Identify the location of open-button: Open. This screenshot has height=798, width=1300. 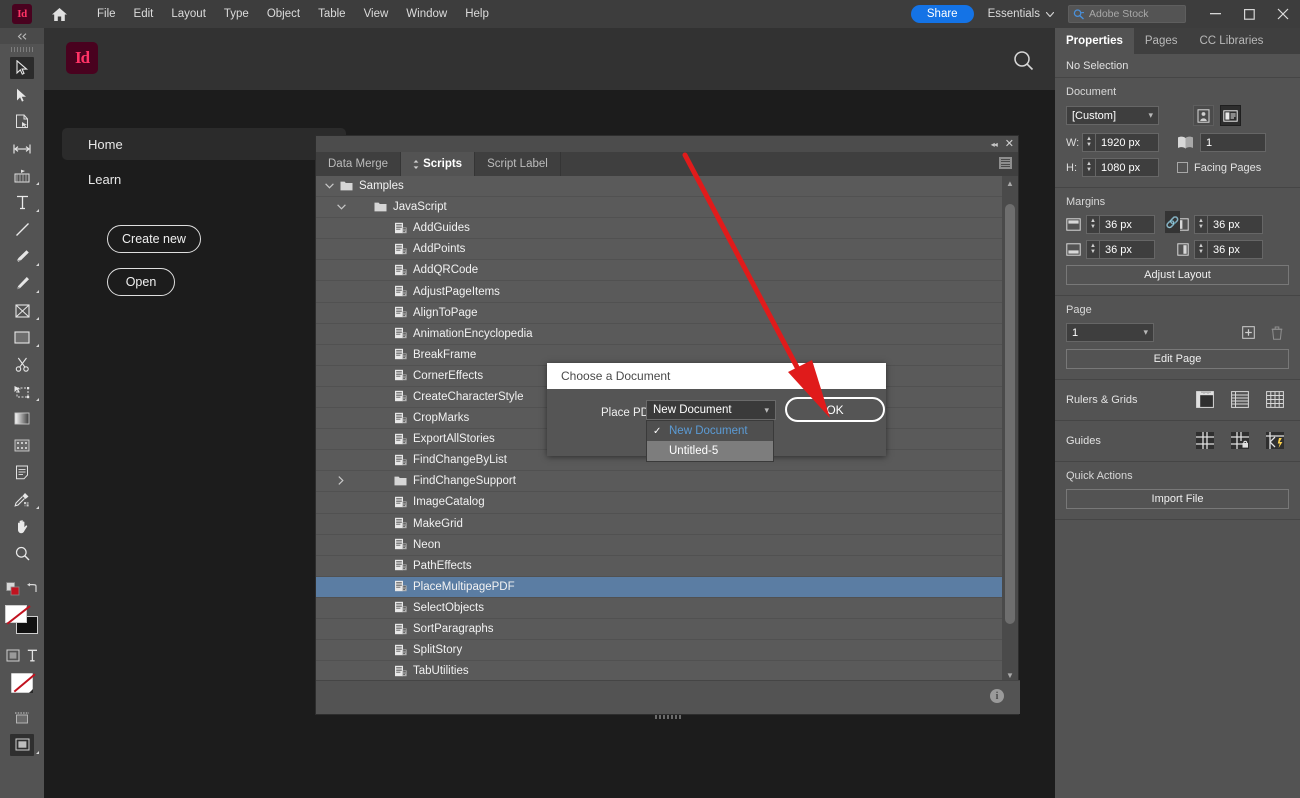
(141, 282).